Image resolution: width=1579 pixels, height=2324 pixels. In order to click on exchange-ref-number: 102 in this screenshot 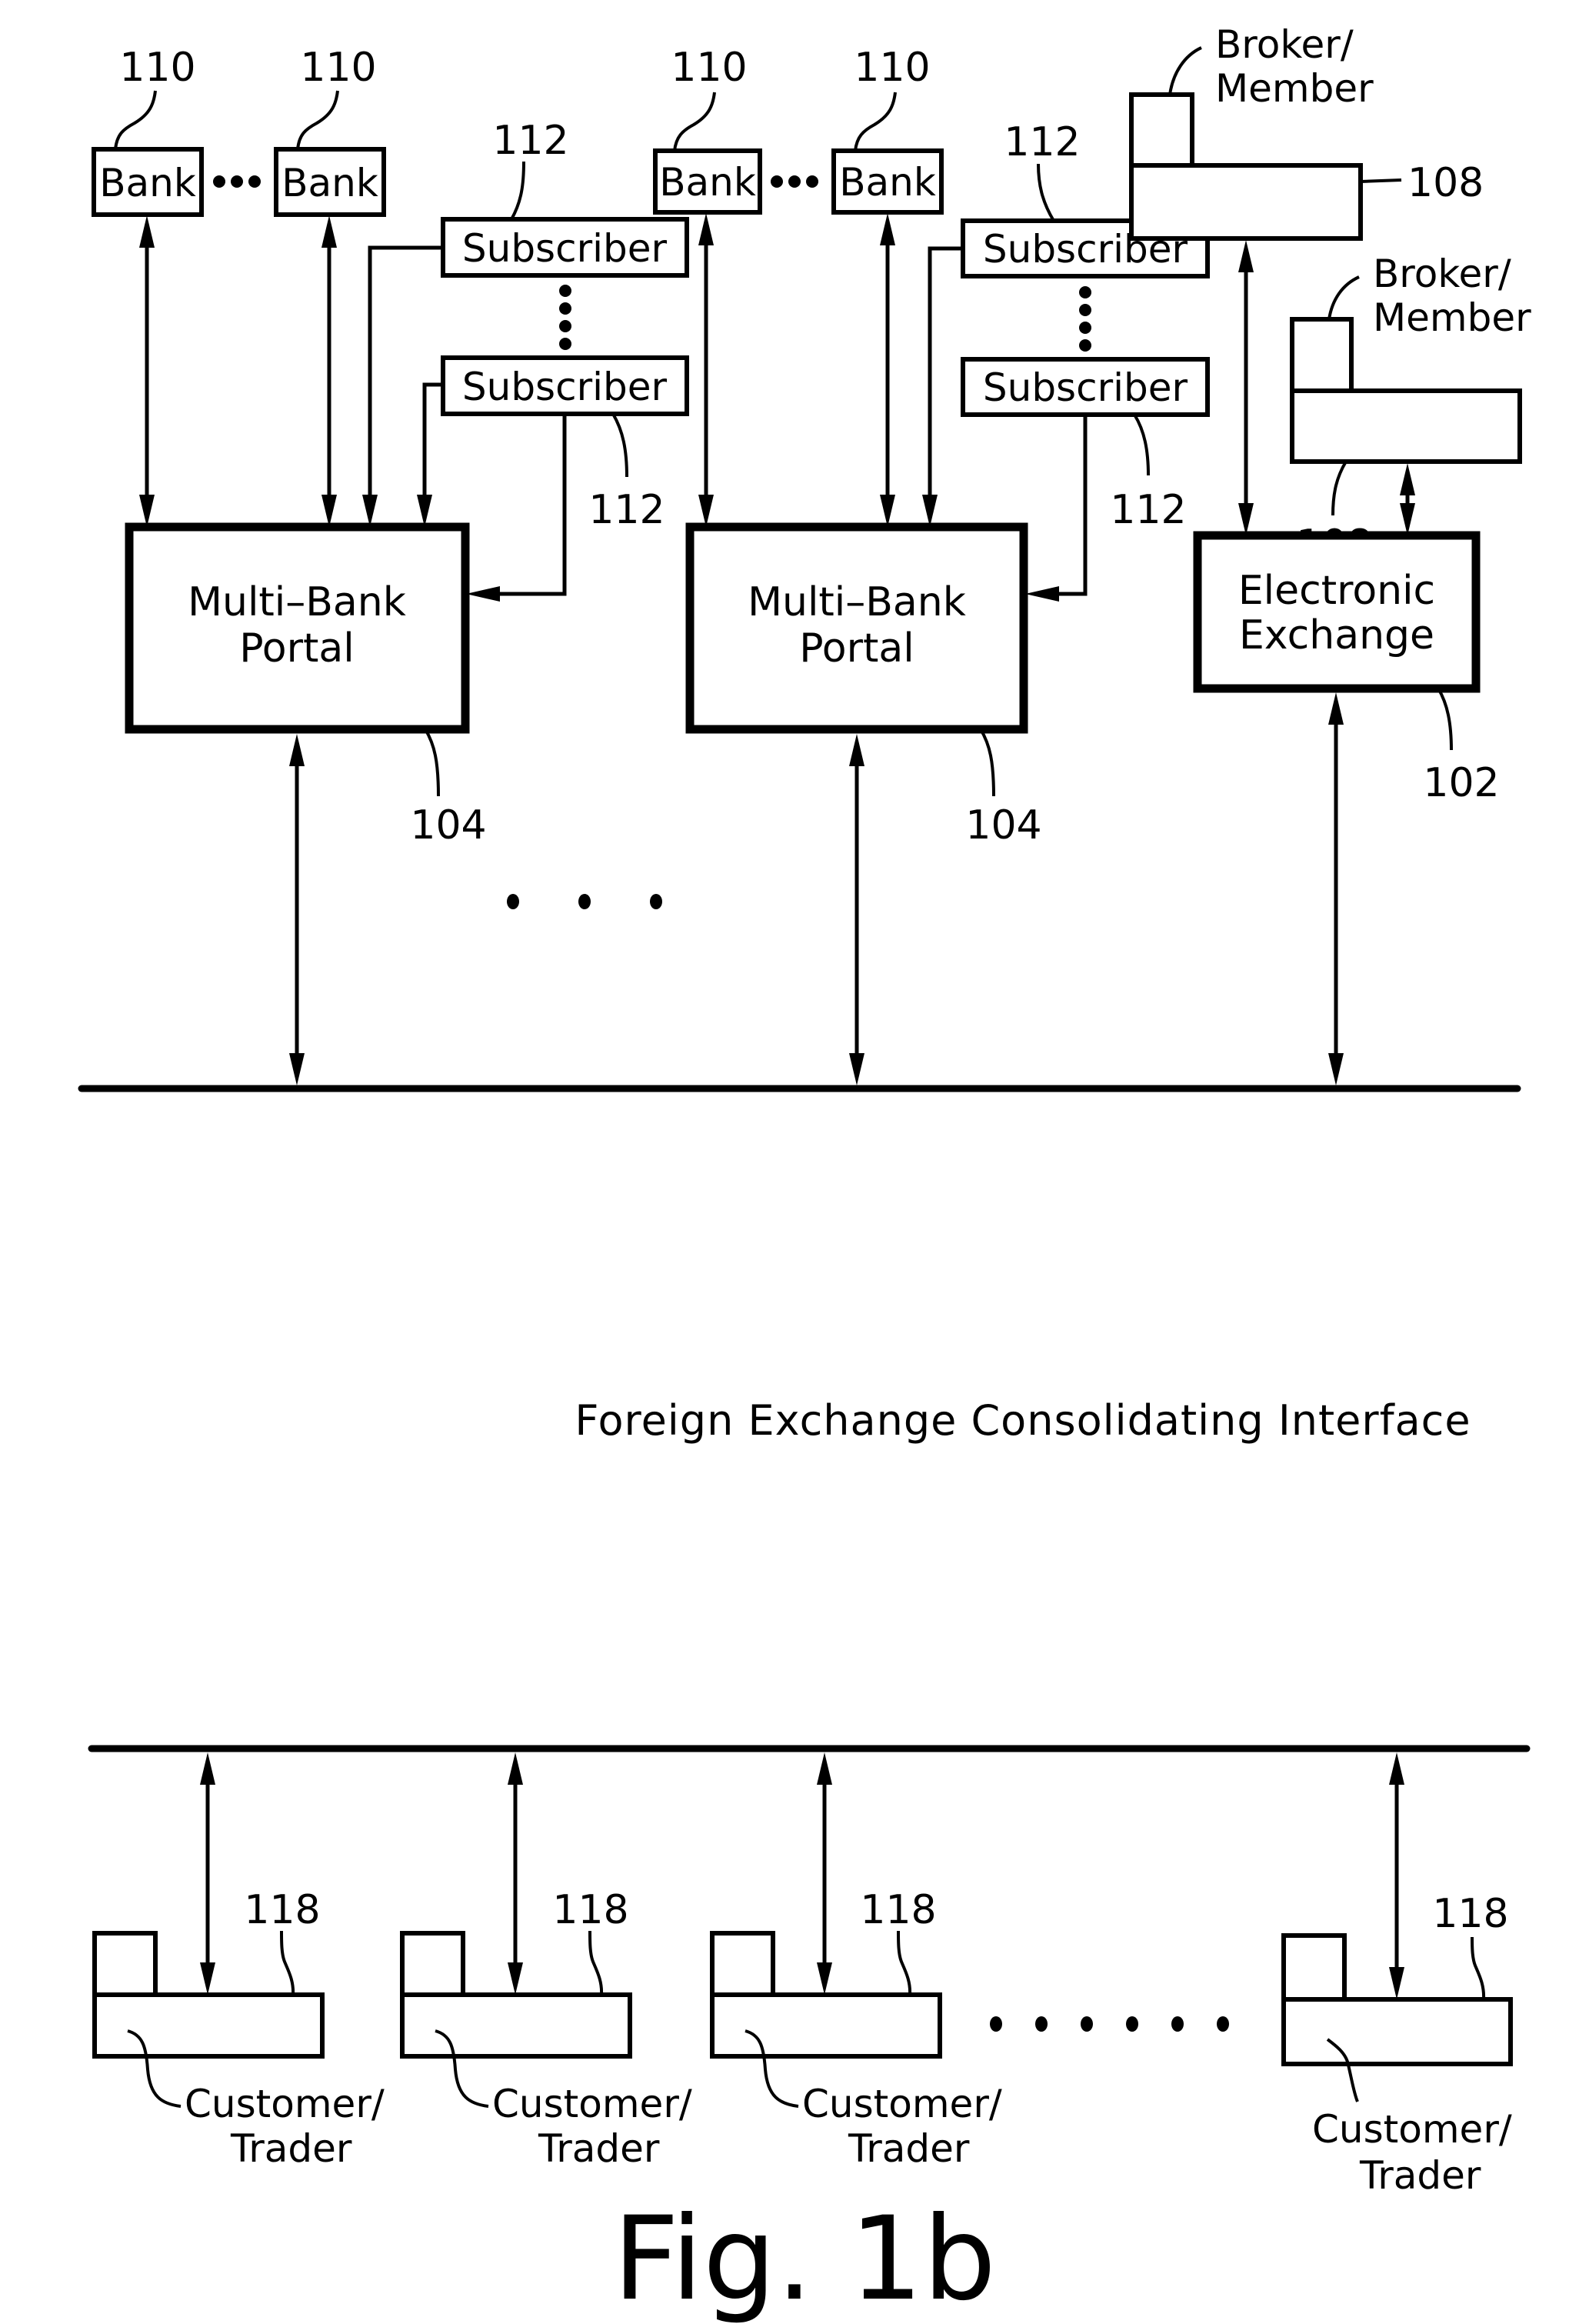, I will do `click(1461, 783)`.